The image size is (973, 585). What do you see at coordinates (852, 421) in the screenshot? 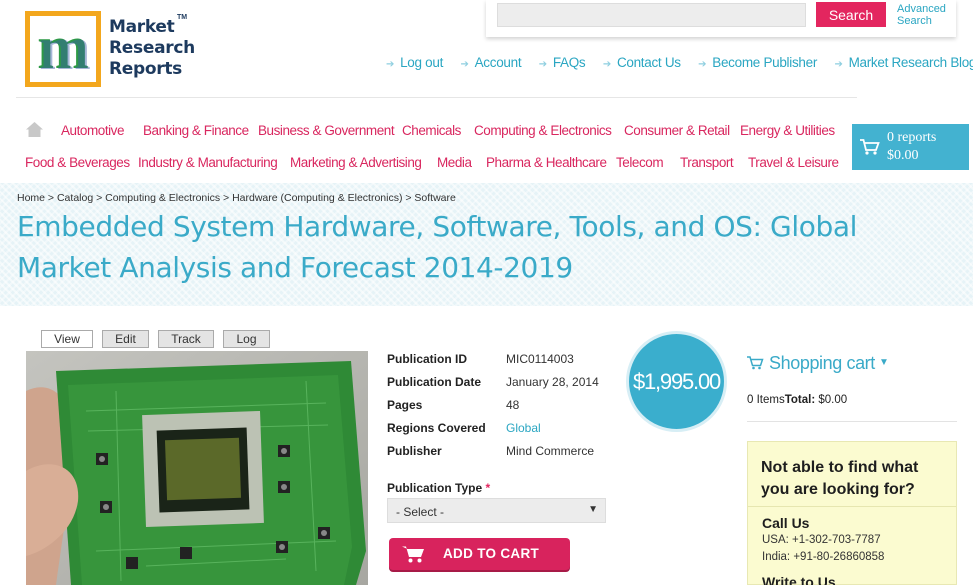
I see `sidebar-divider` at bounding box center [852, 421].